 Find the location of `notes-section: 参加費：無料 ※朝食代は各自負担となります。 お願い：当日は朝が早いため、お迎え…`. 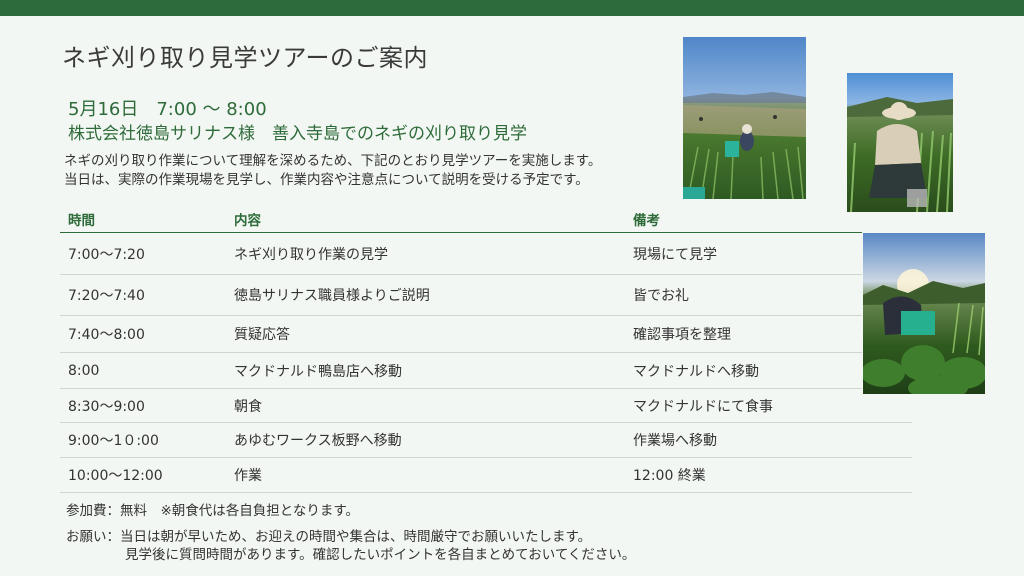

notes-section: 参加費：無料 ※朝食代は各自負担となります。 お願い：当日は朝が早いため、お迎え… is located at coordinates (350, 533).